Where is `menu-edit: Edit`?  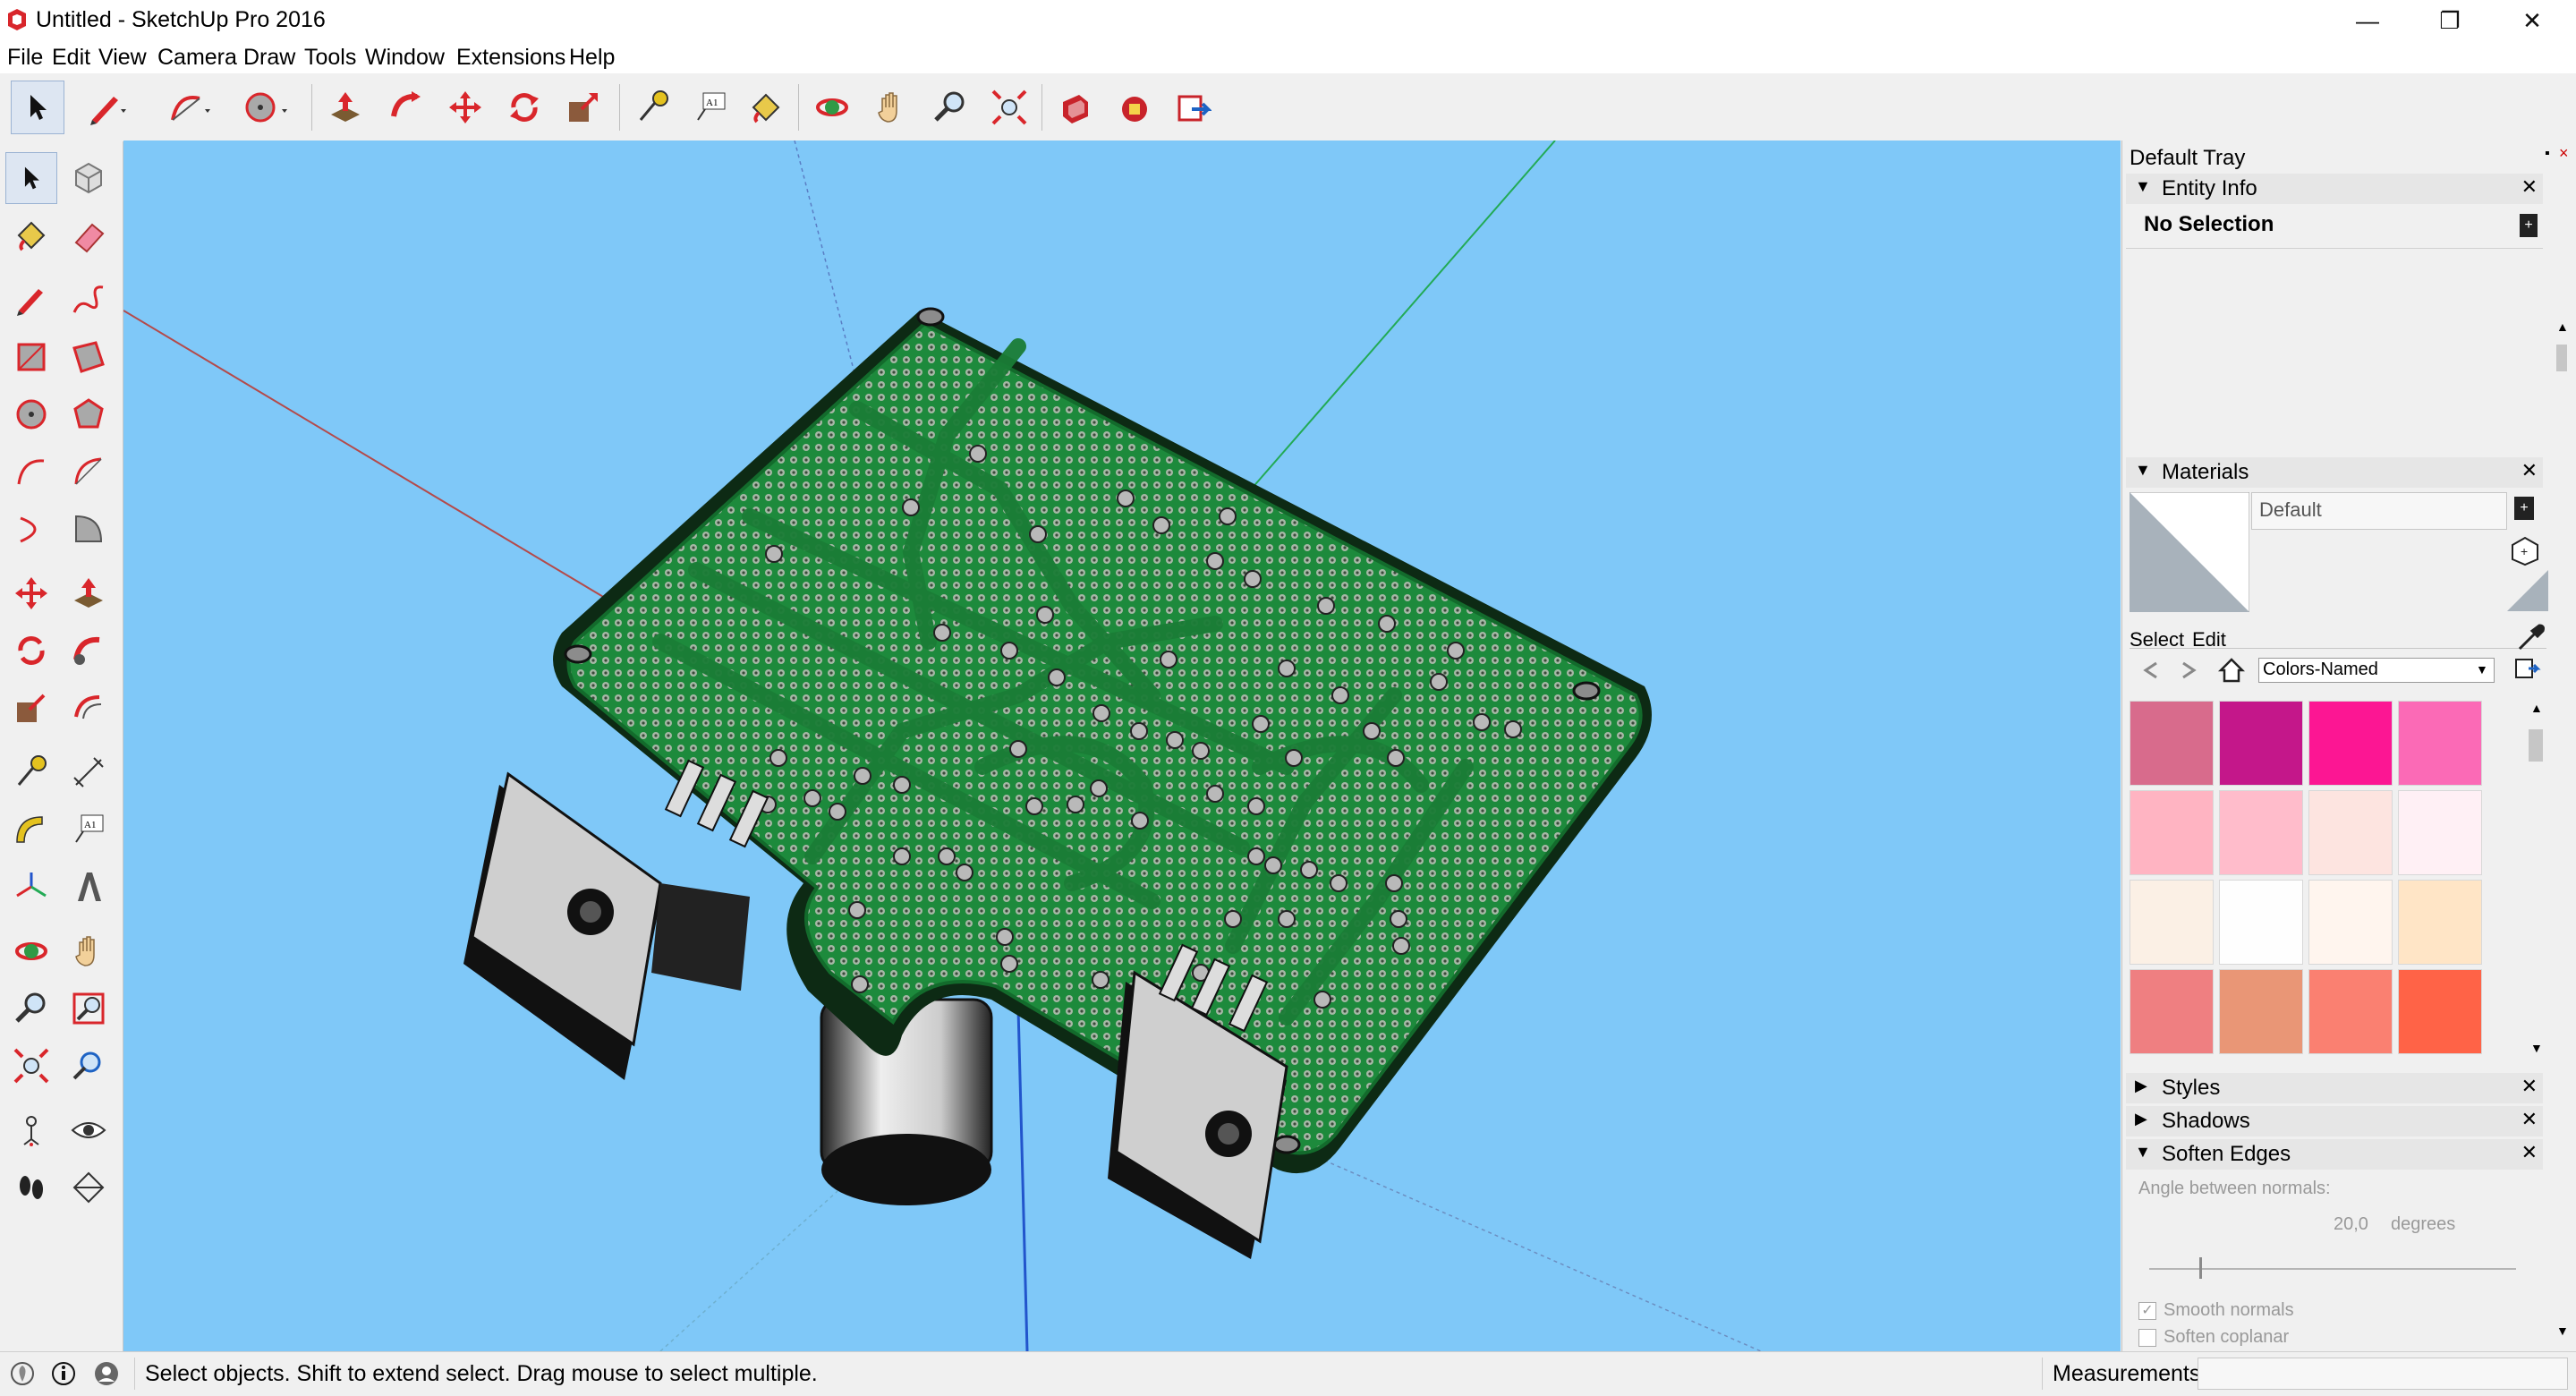 menu-edit: Edit is located at coordinates (71, 58).